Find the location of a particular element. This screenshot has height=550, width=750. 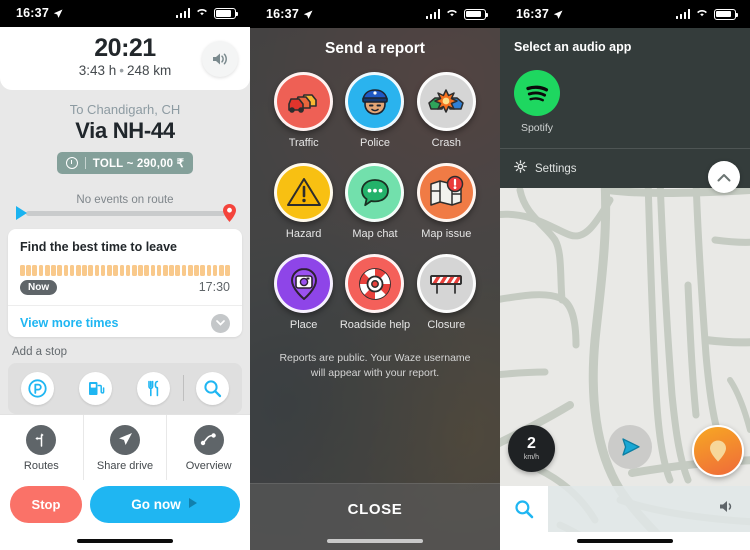

fork-knife-icon is located at coordinates (154, 388).